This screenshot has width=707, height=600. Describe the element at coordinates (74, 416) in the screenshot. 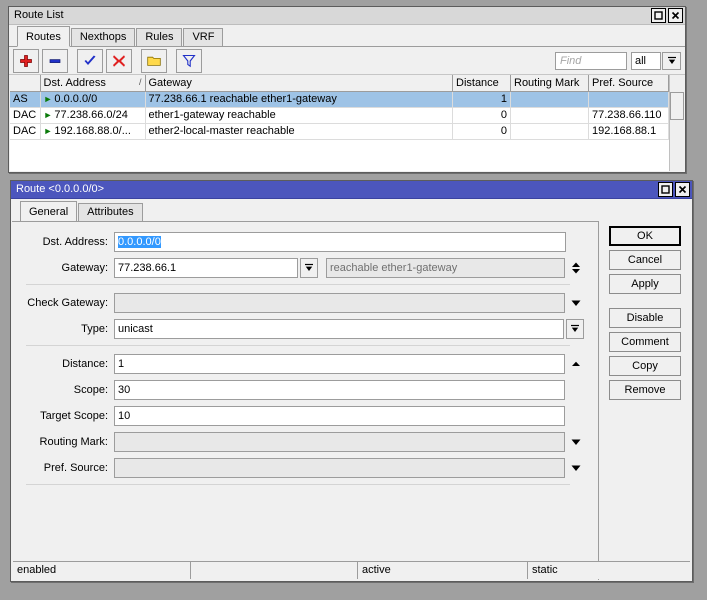

I see `target-scope-label: Target Scope:` at that location.